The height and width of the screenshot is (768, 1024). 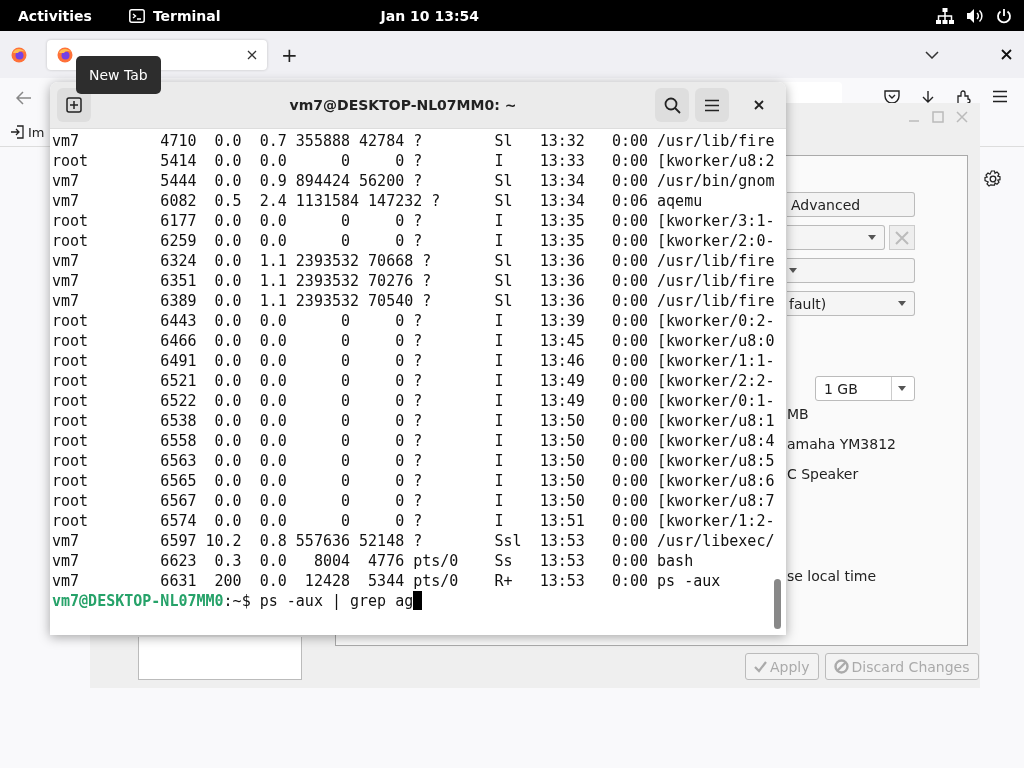 What do you see at coordinates (138, 601) in the screenshot?
I see `prompt-host: vm7@DESKTOP-NL07MM0` at bounding box center [138, 601].